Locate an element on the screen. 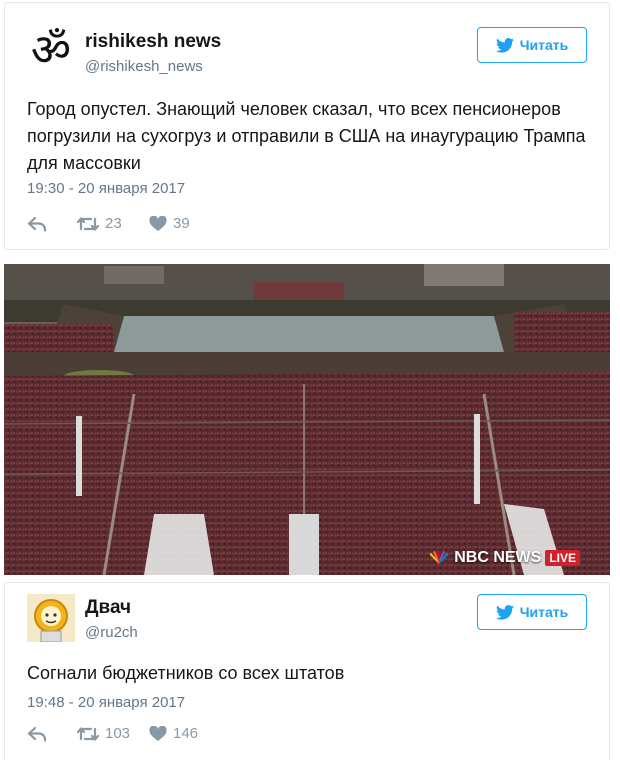 The image size is (620, 760). author-handle: @rishikesh_news is located at coordinates (144, 66).